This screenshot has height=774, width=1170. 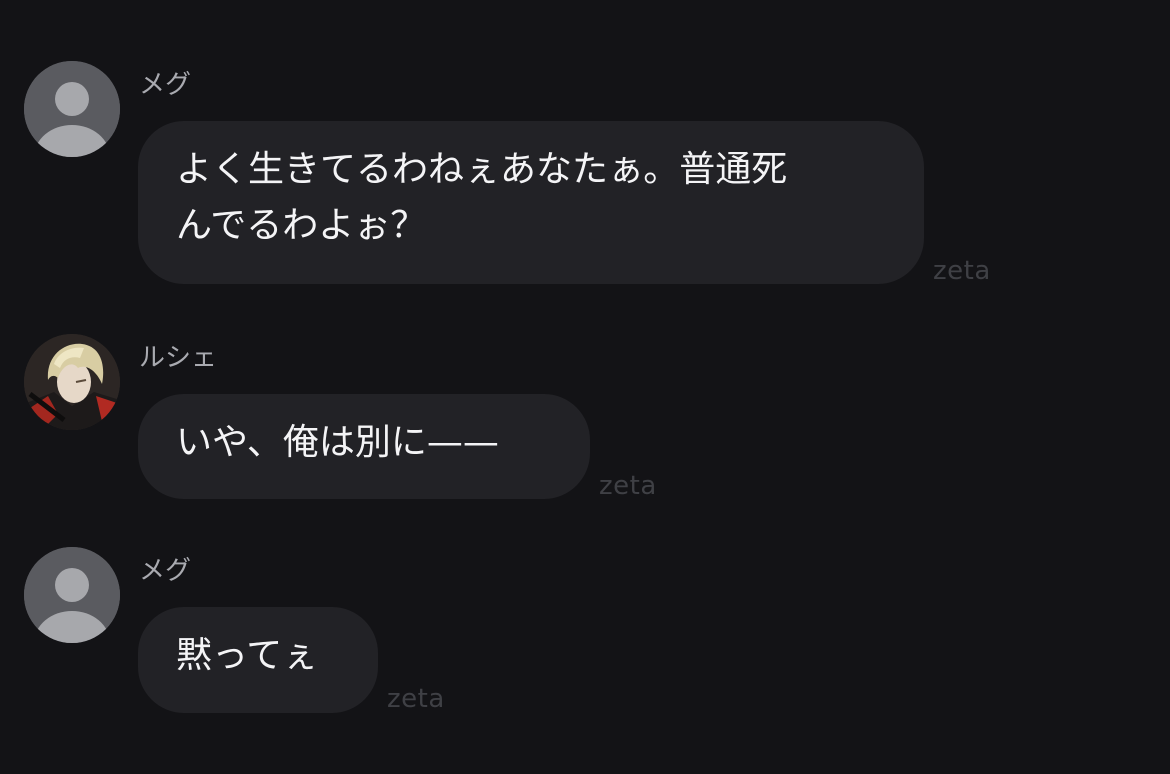 I want to click on sender-name: ルシェ, so click(x=178, y=358).